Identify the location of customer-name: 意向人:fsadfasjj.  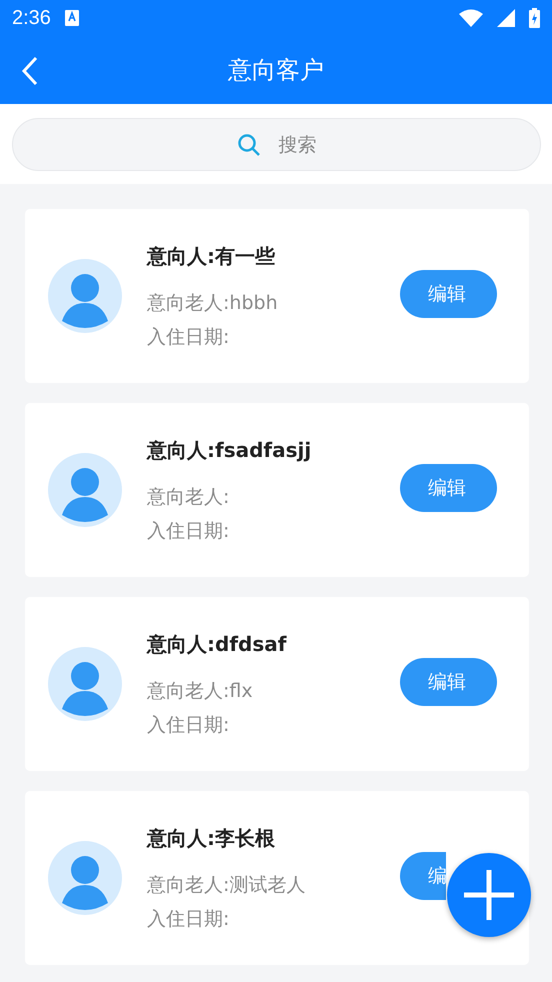
(229, 450).